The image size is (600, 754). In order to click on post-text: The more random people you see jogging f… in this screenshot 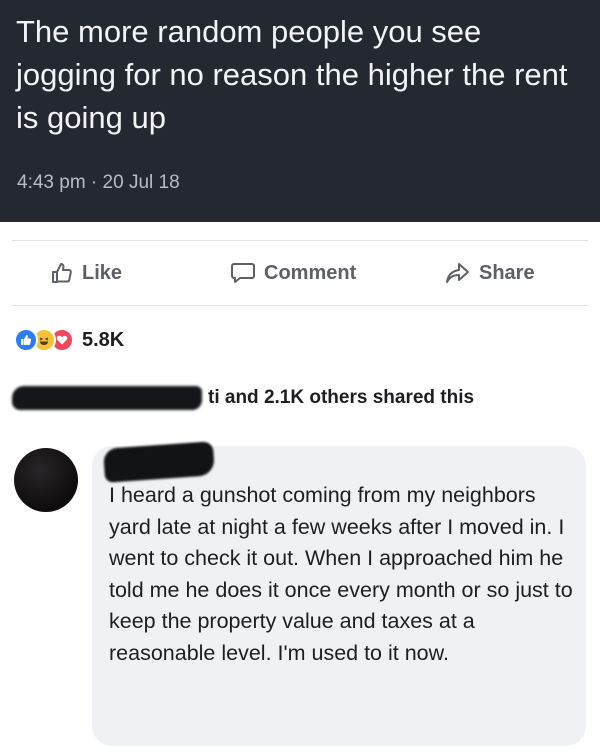, I will do `click(292, 74)`.